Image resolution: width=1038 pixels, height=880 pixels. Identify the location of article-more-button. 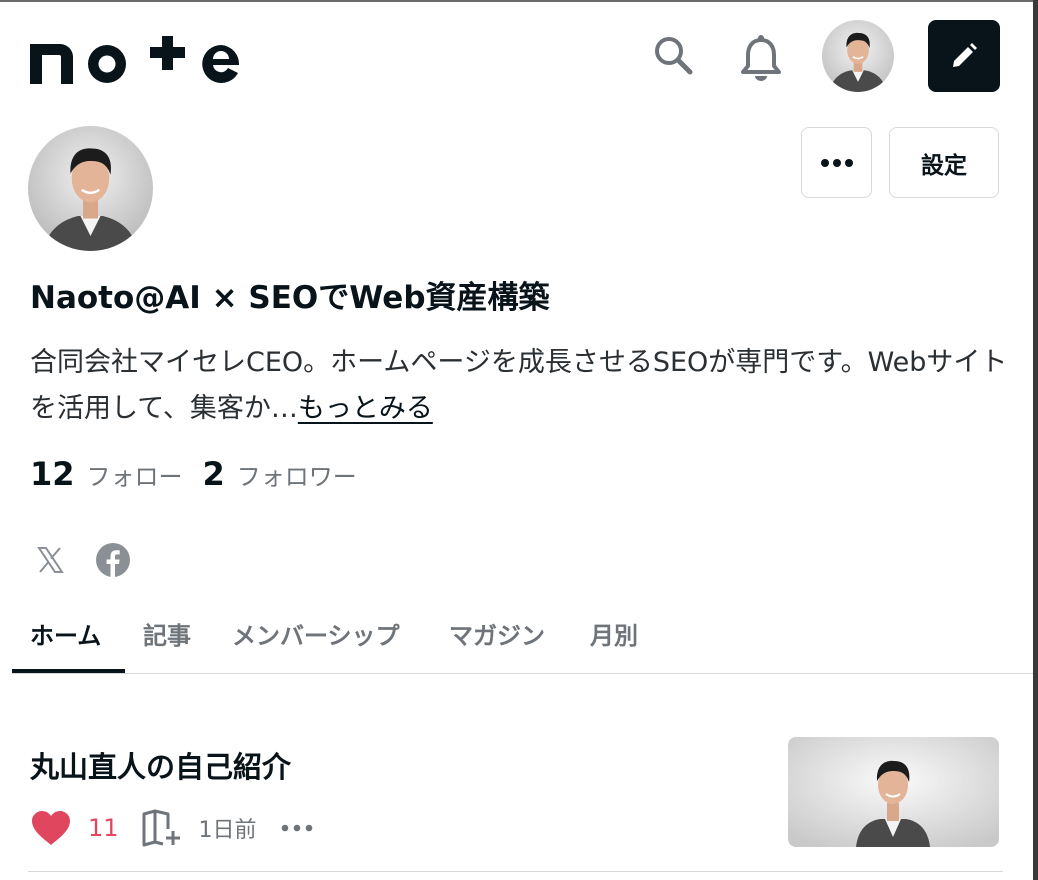
(298, 828).